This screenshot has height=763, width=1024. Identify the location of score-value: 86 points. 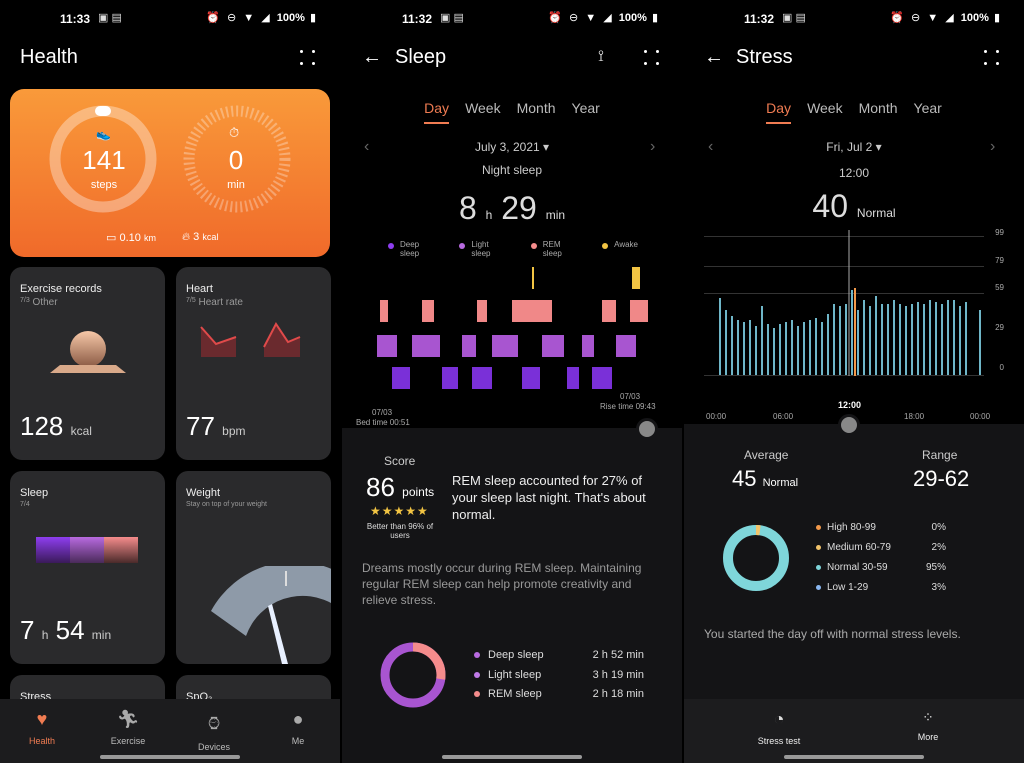
(400, 487).